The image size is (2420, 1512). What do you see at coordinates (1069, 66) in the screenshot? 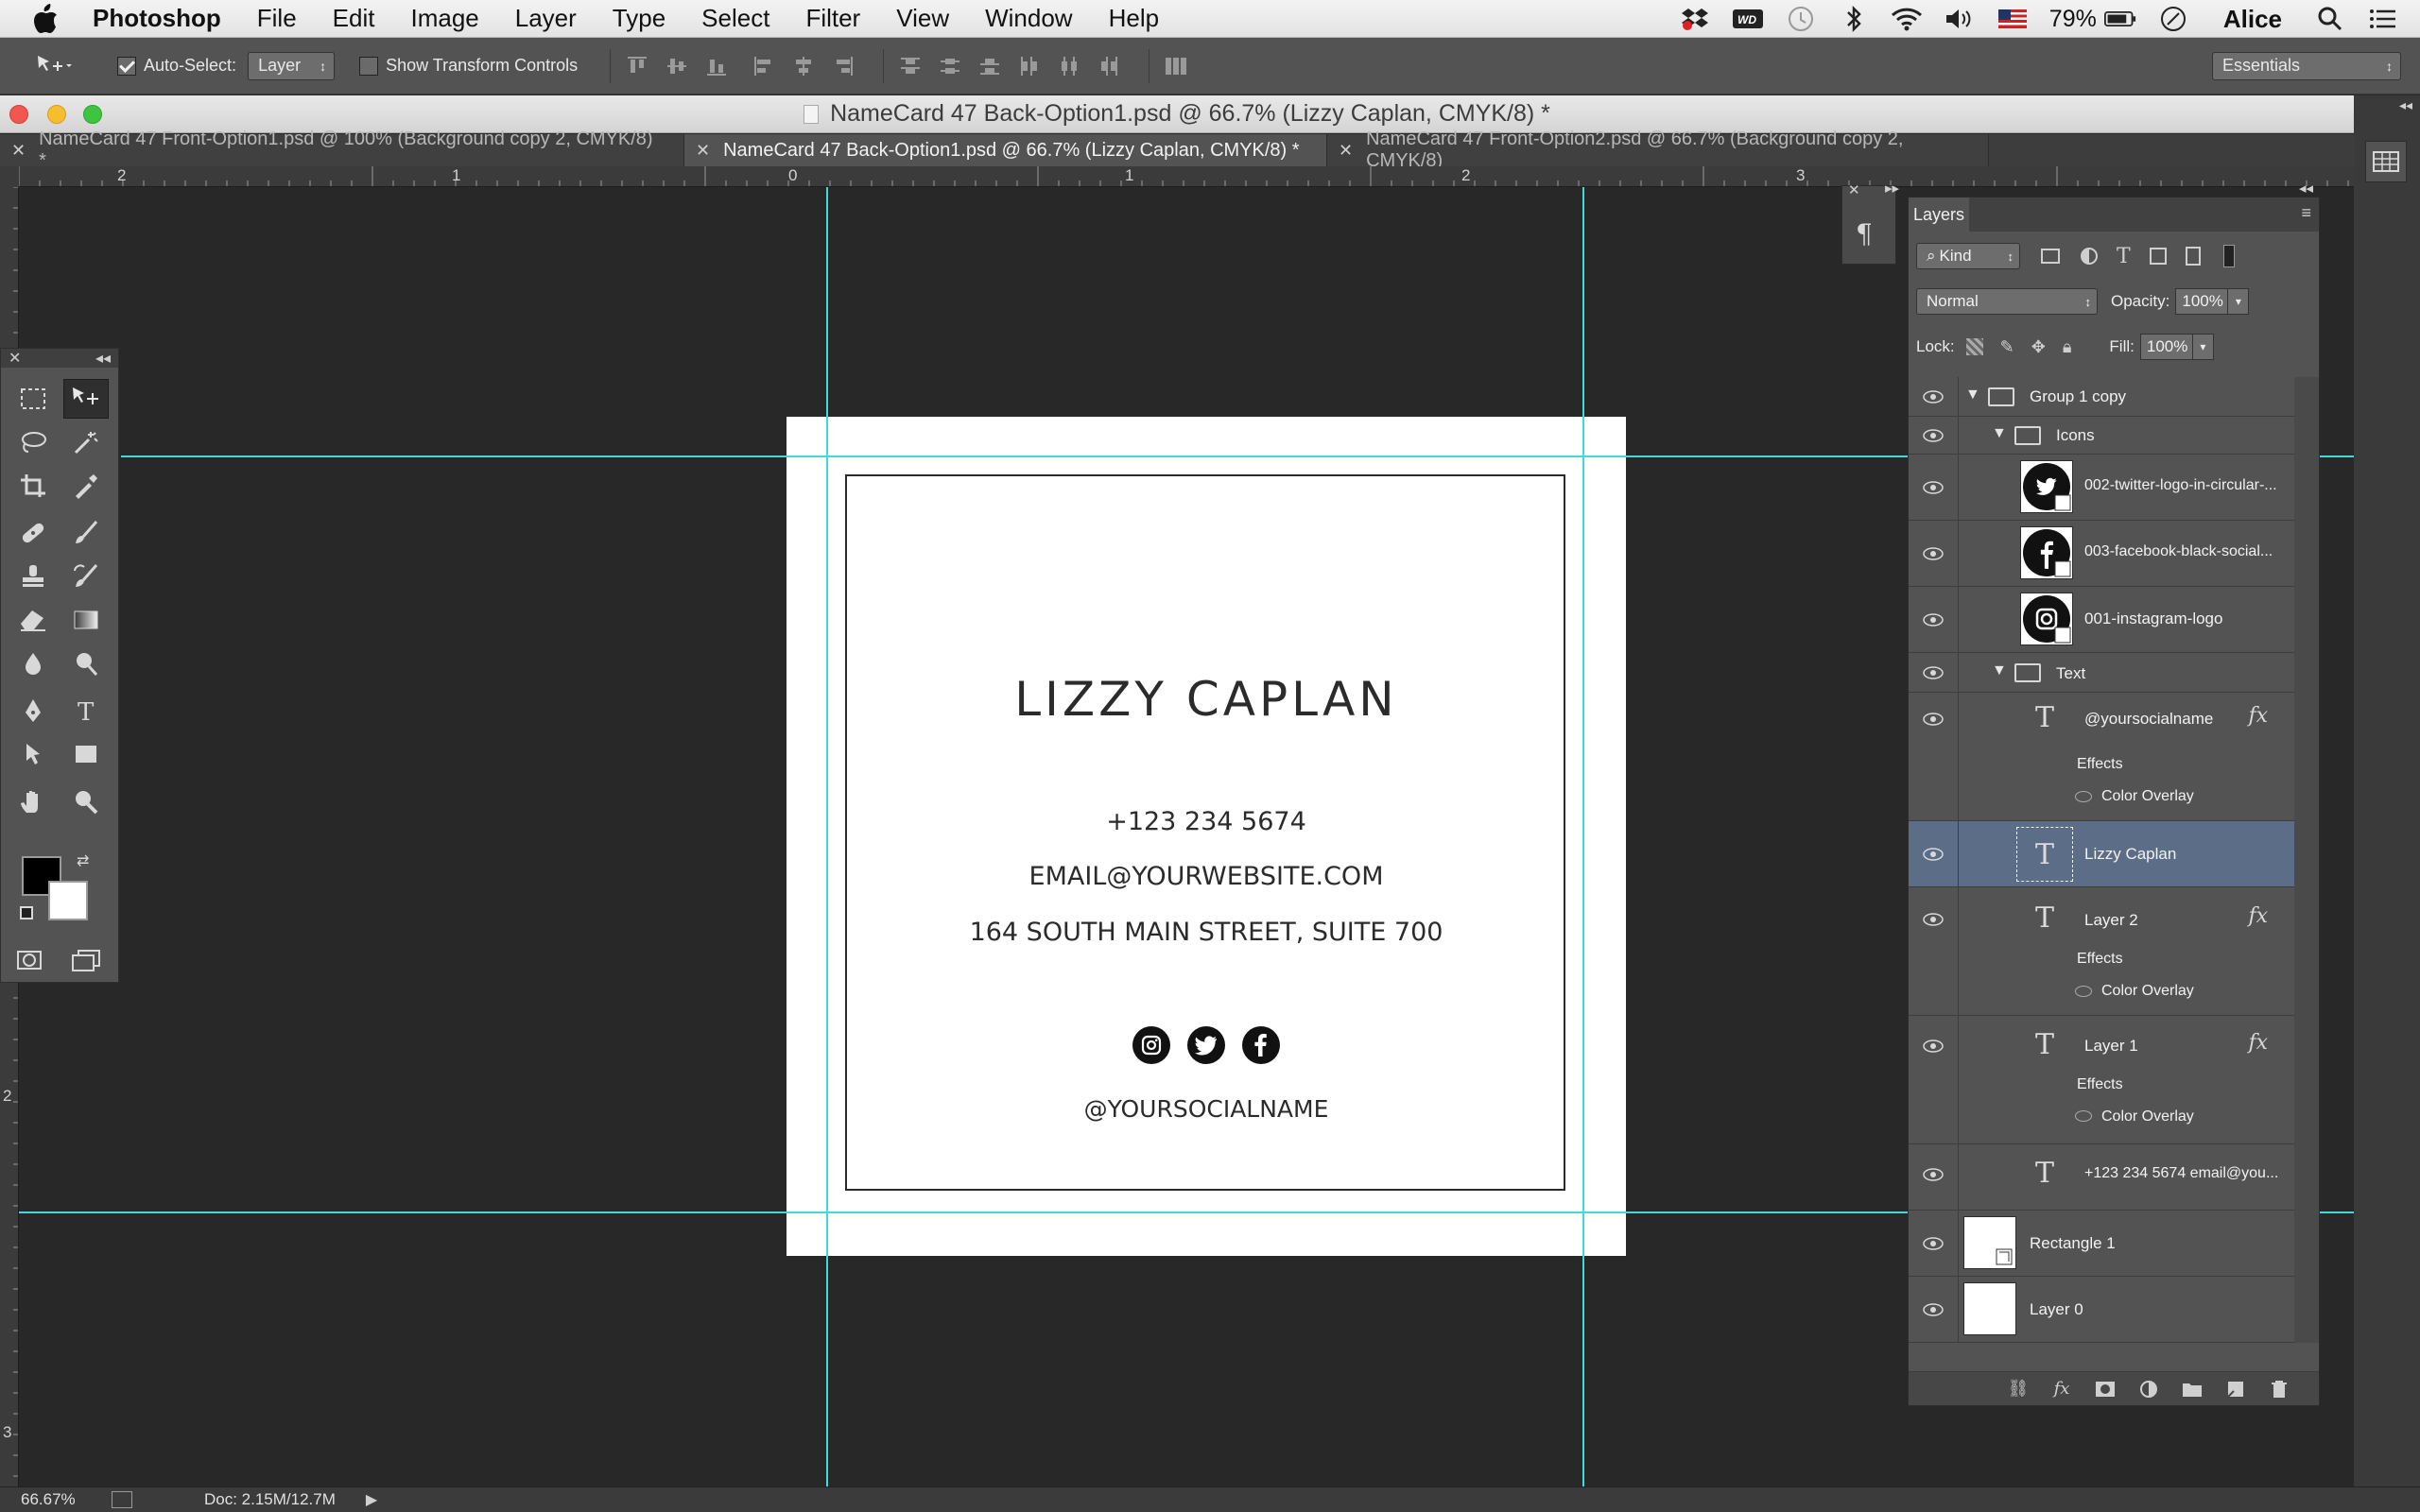
I see `distribute-hcenter-icon` at bounding box center [1069, 66].